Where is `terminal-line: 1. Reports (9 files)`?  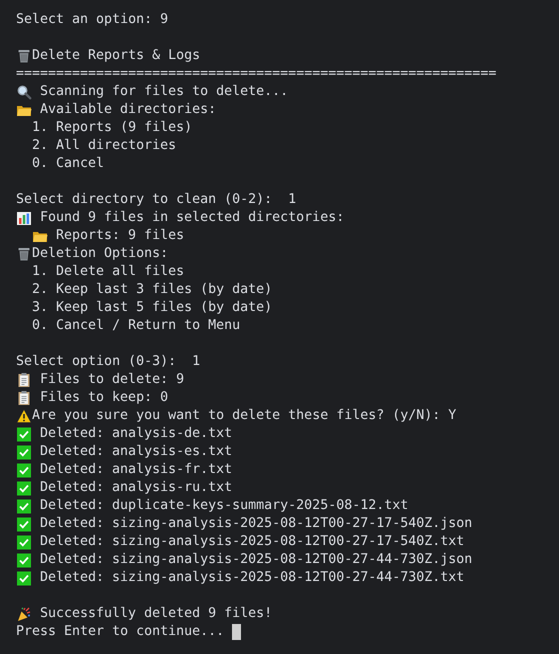 terminal-line: 1. Reports (9 files) is located at coordinates (111, 128).